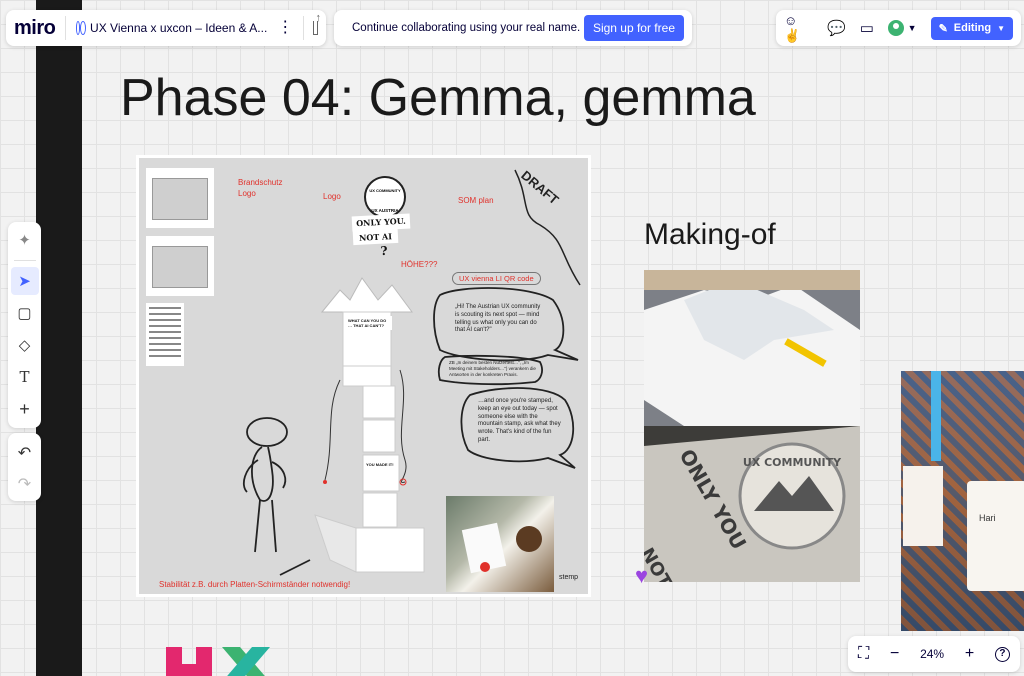 This screenshot has height=676, width=1024. I want to click on collab-tools: ☺✌ 💬 ▭ ▼ ✎ Editing ▼, so click(898, 28).